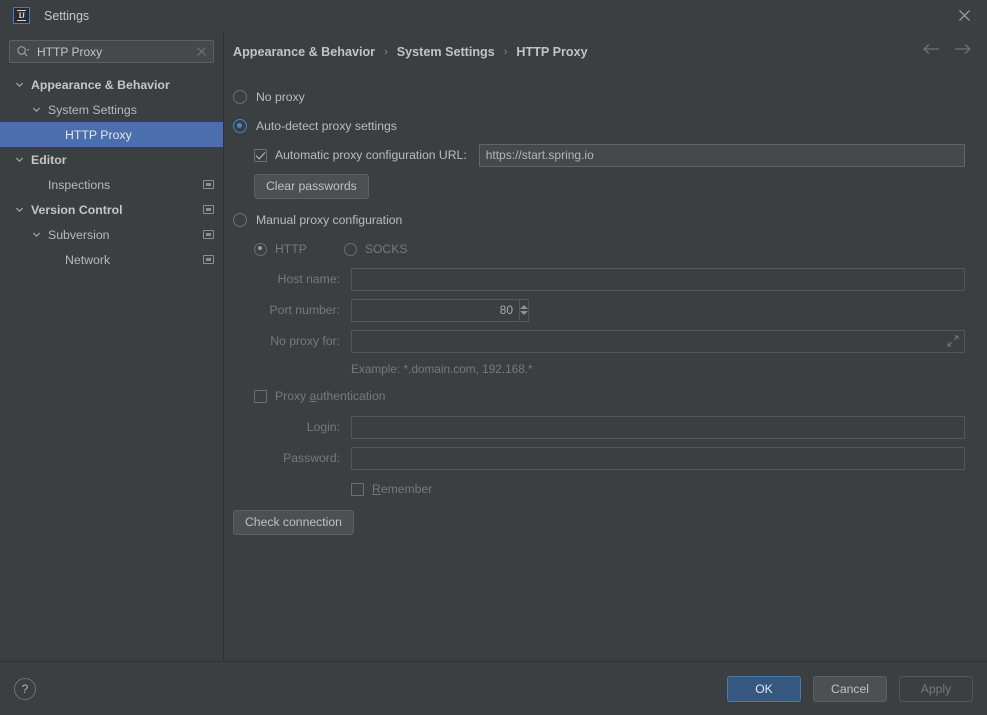 This screenshot has height=715, width=987. I want to click on window-title: Settings, so click(67, 15).